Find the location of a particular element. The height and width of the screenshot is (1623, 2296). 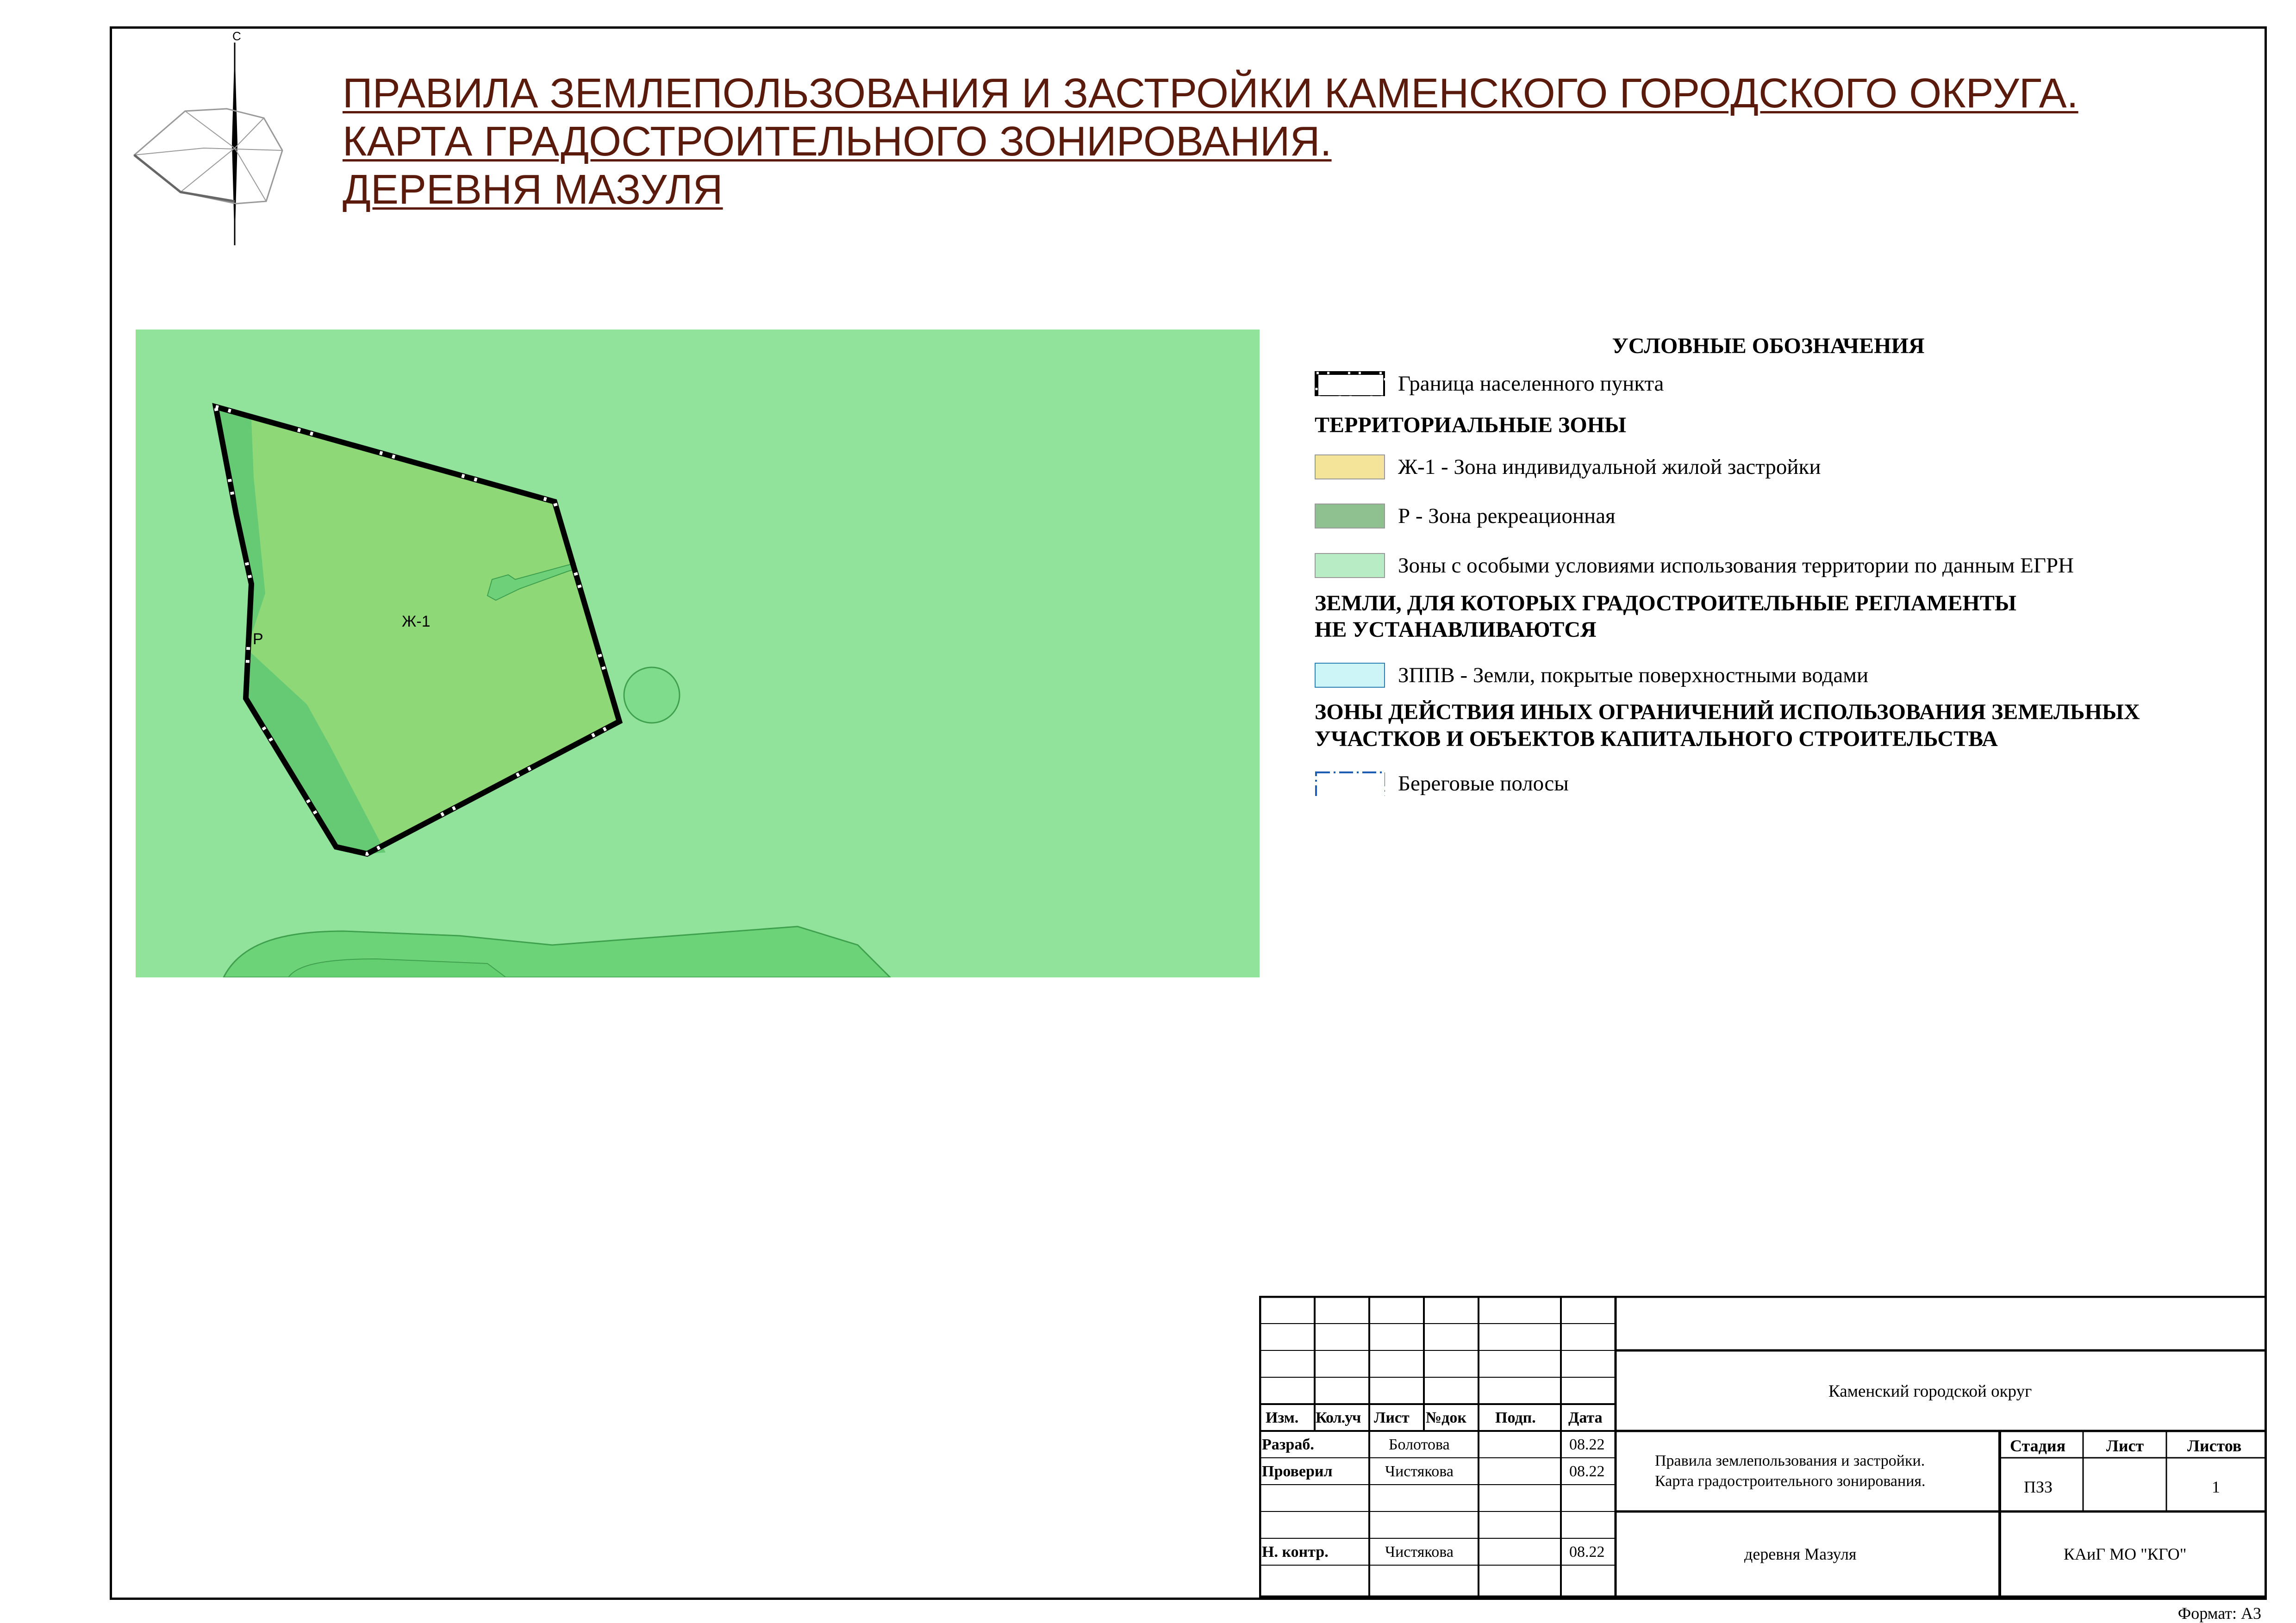

stamp-header-izm: Изм. is located at coordinates (1282, 1417).